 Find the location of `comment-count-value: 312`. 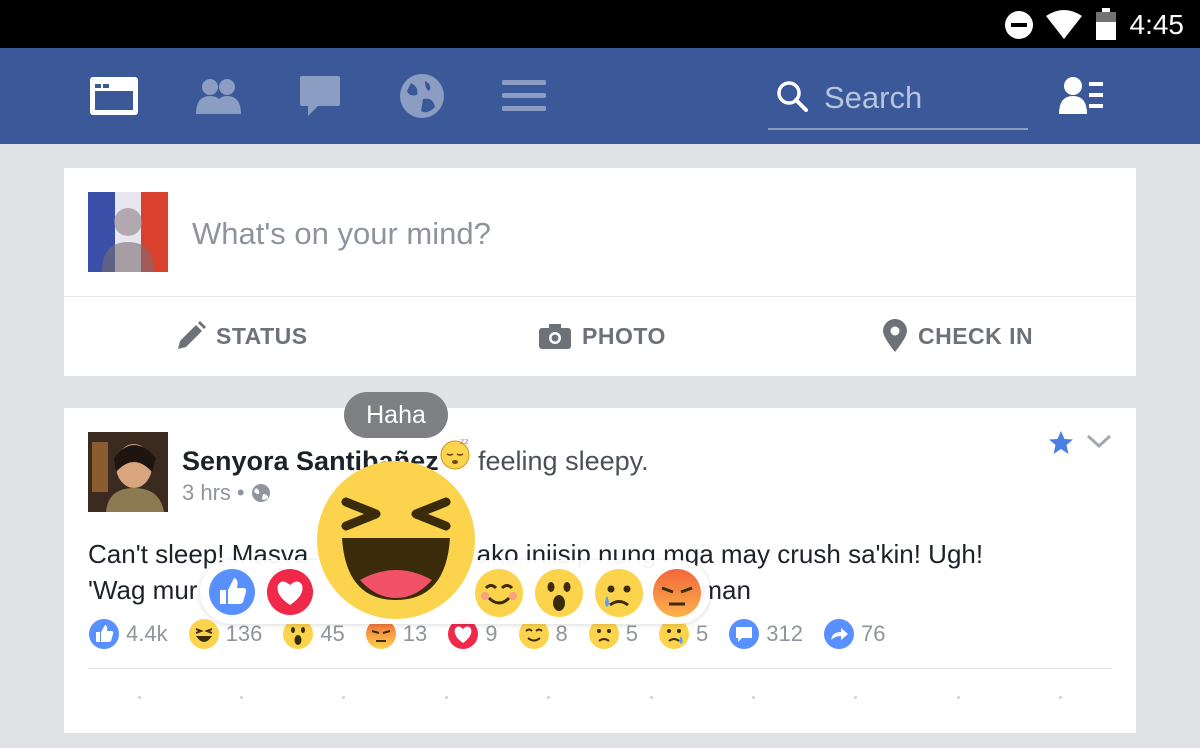

comment-count-value: 312 is located at coordinates (784, 633).